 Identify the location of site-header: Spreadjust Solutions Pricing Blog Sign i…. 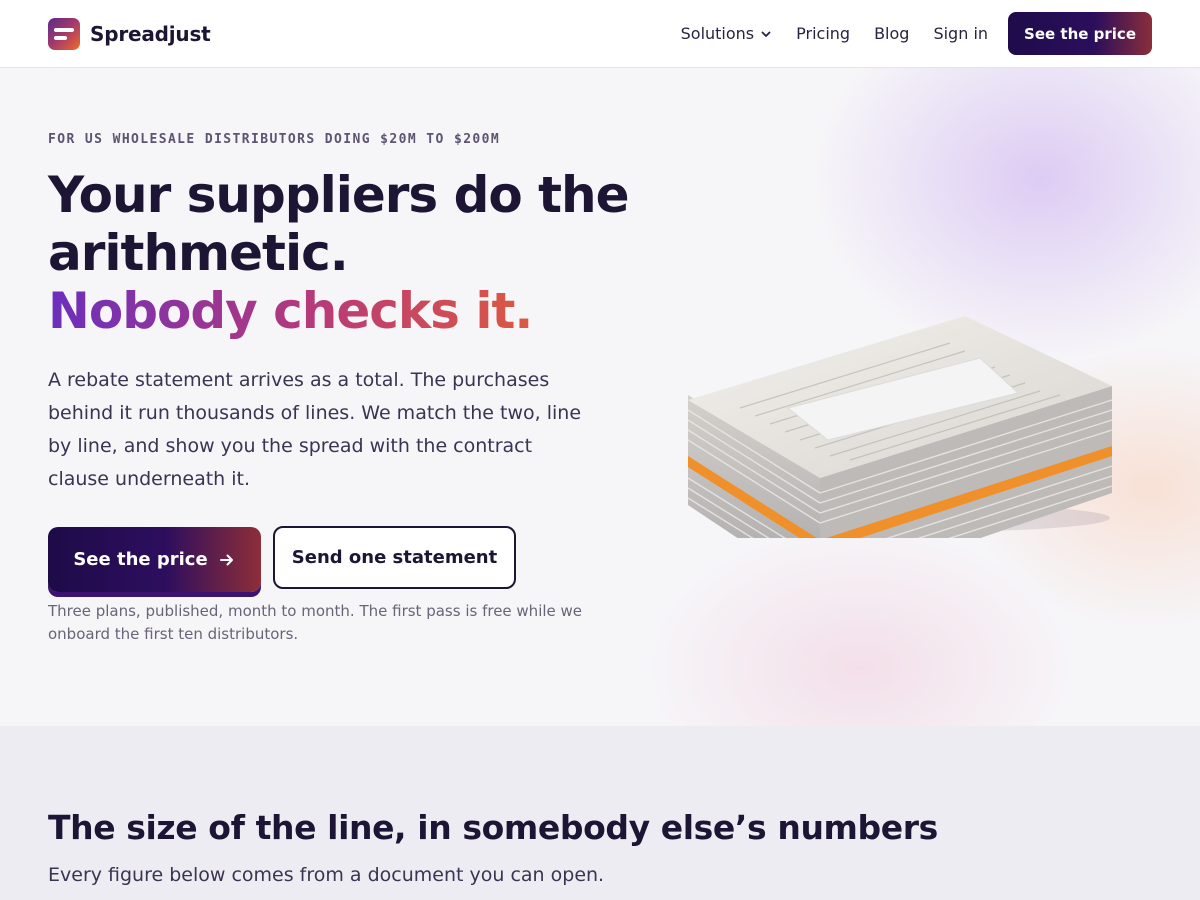
(600, 34).